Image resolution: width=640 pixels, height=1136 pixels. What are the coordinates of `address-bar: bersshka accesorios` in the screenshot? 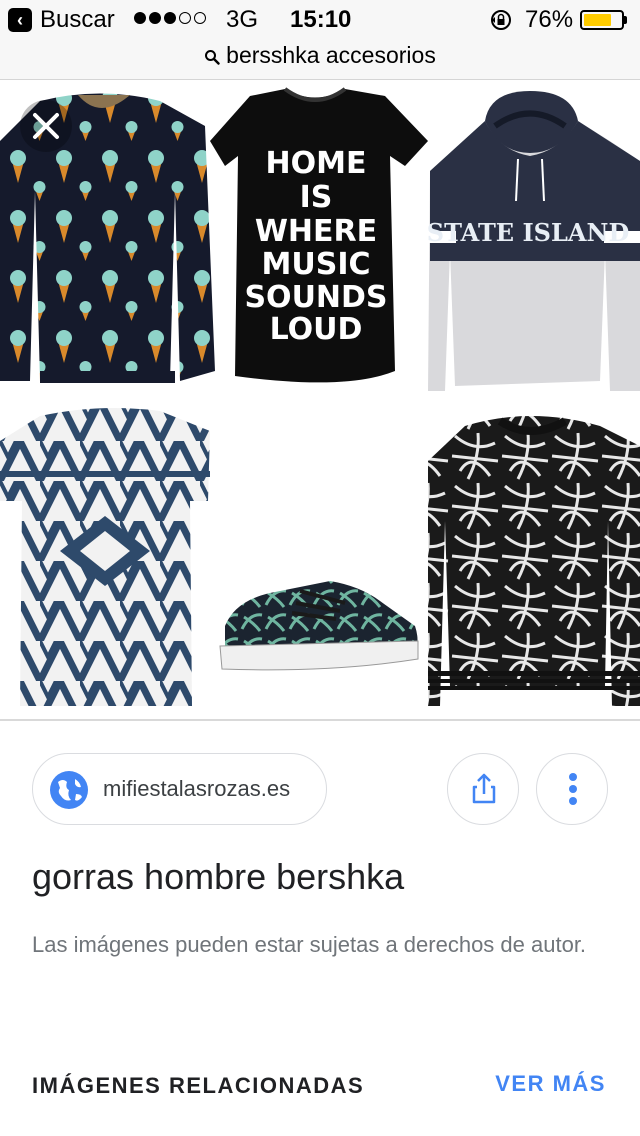 It's located at (320, 60).